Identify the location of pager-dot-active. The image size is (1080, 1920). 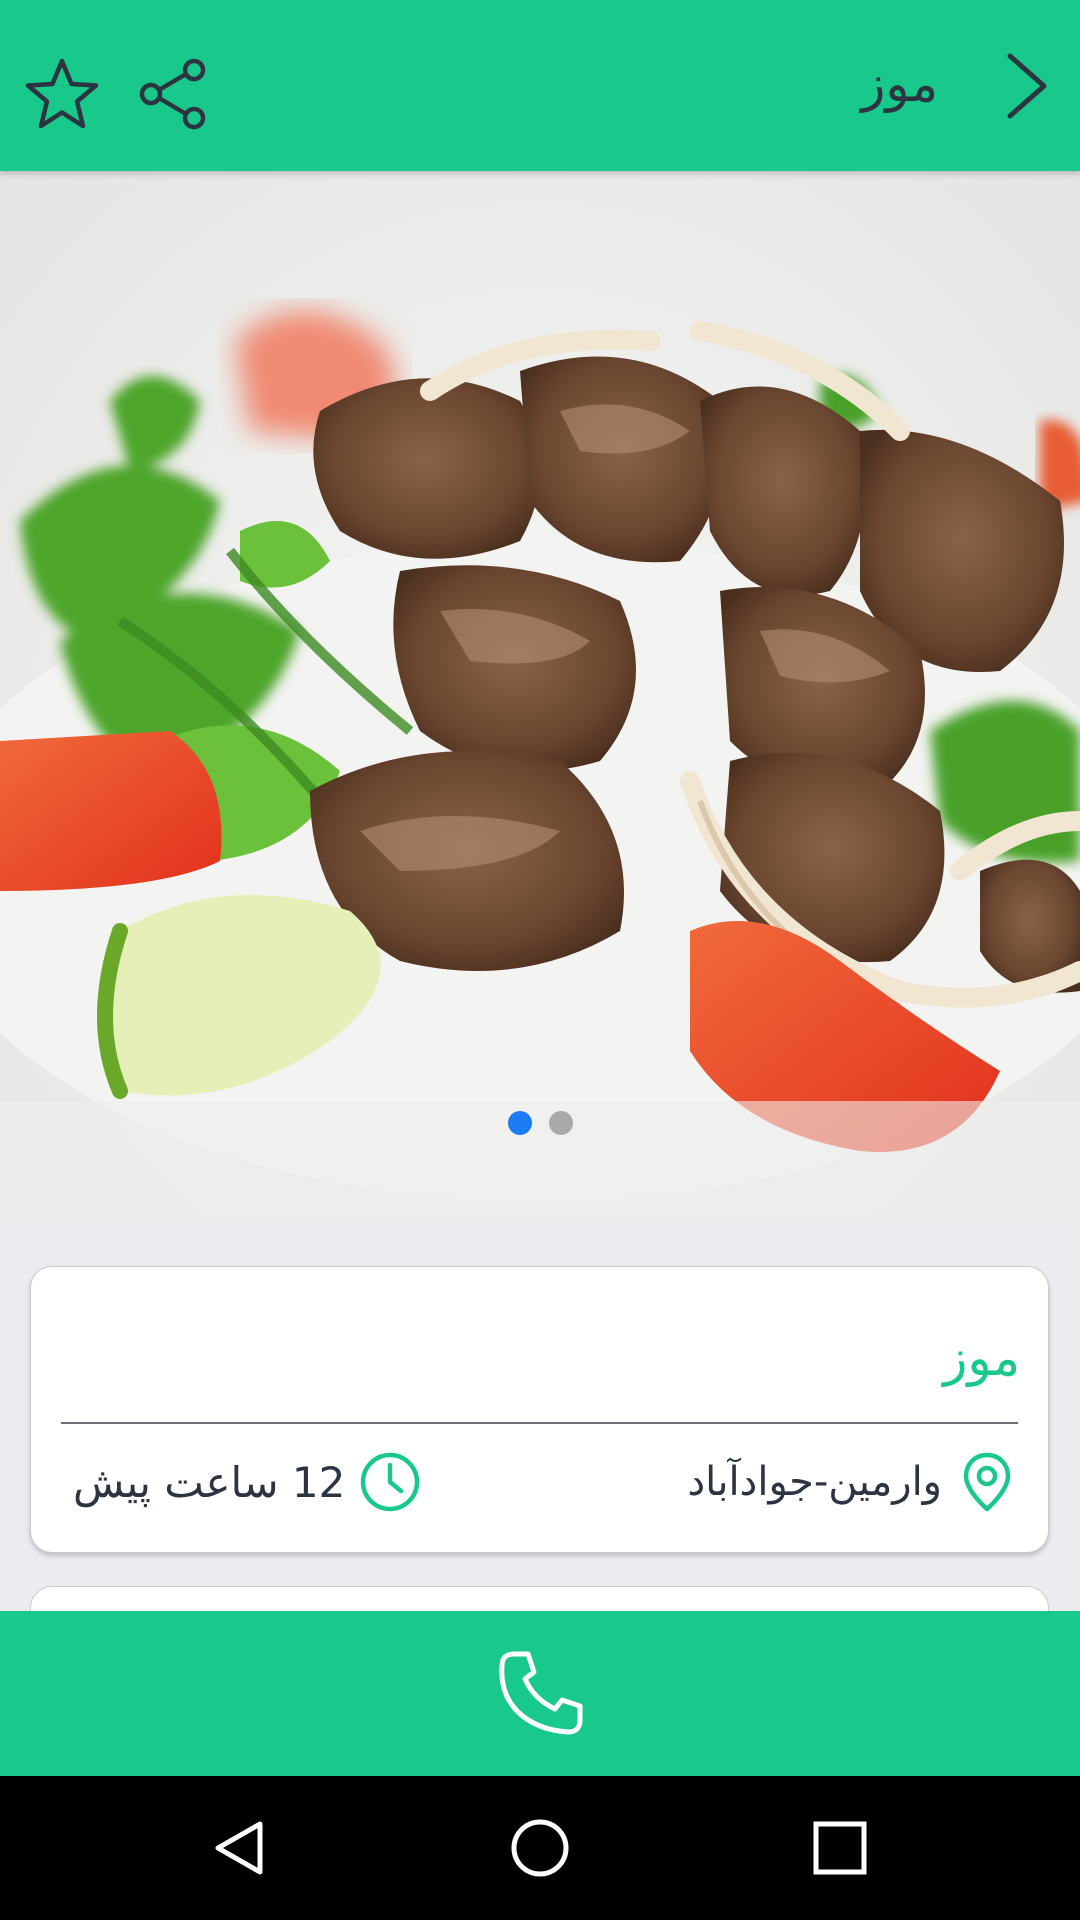
(519, 1123).